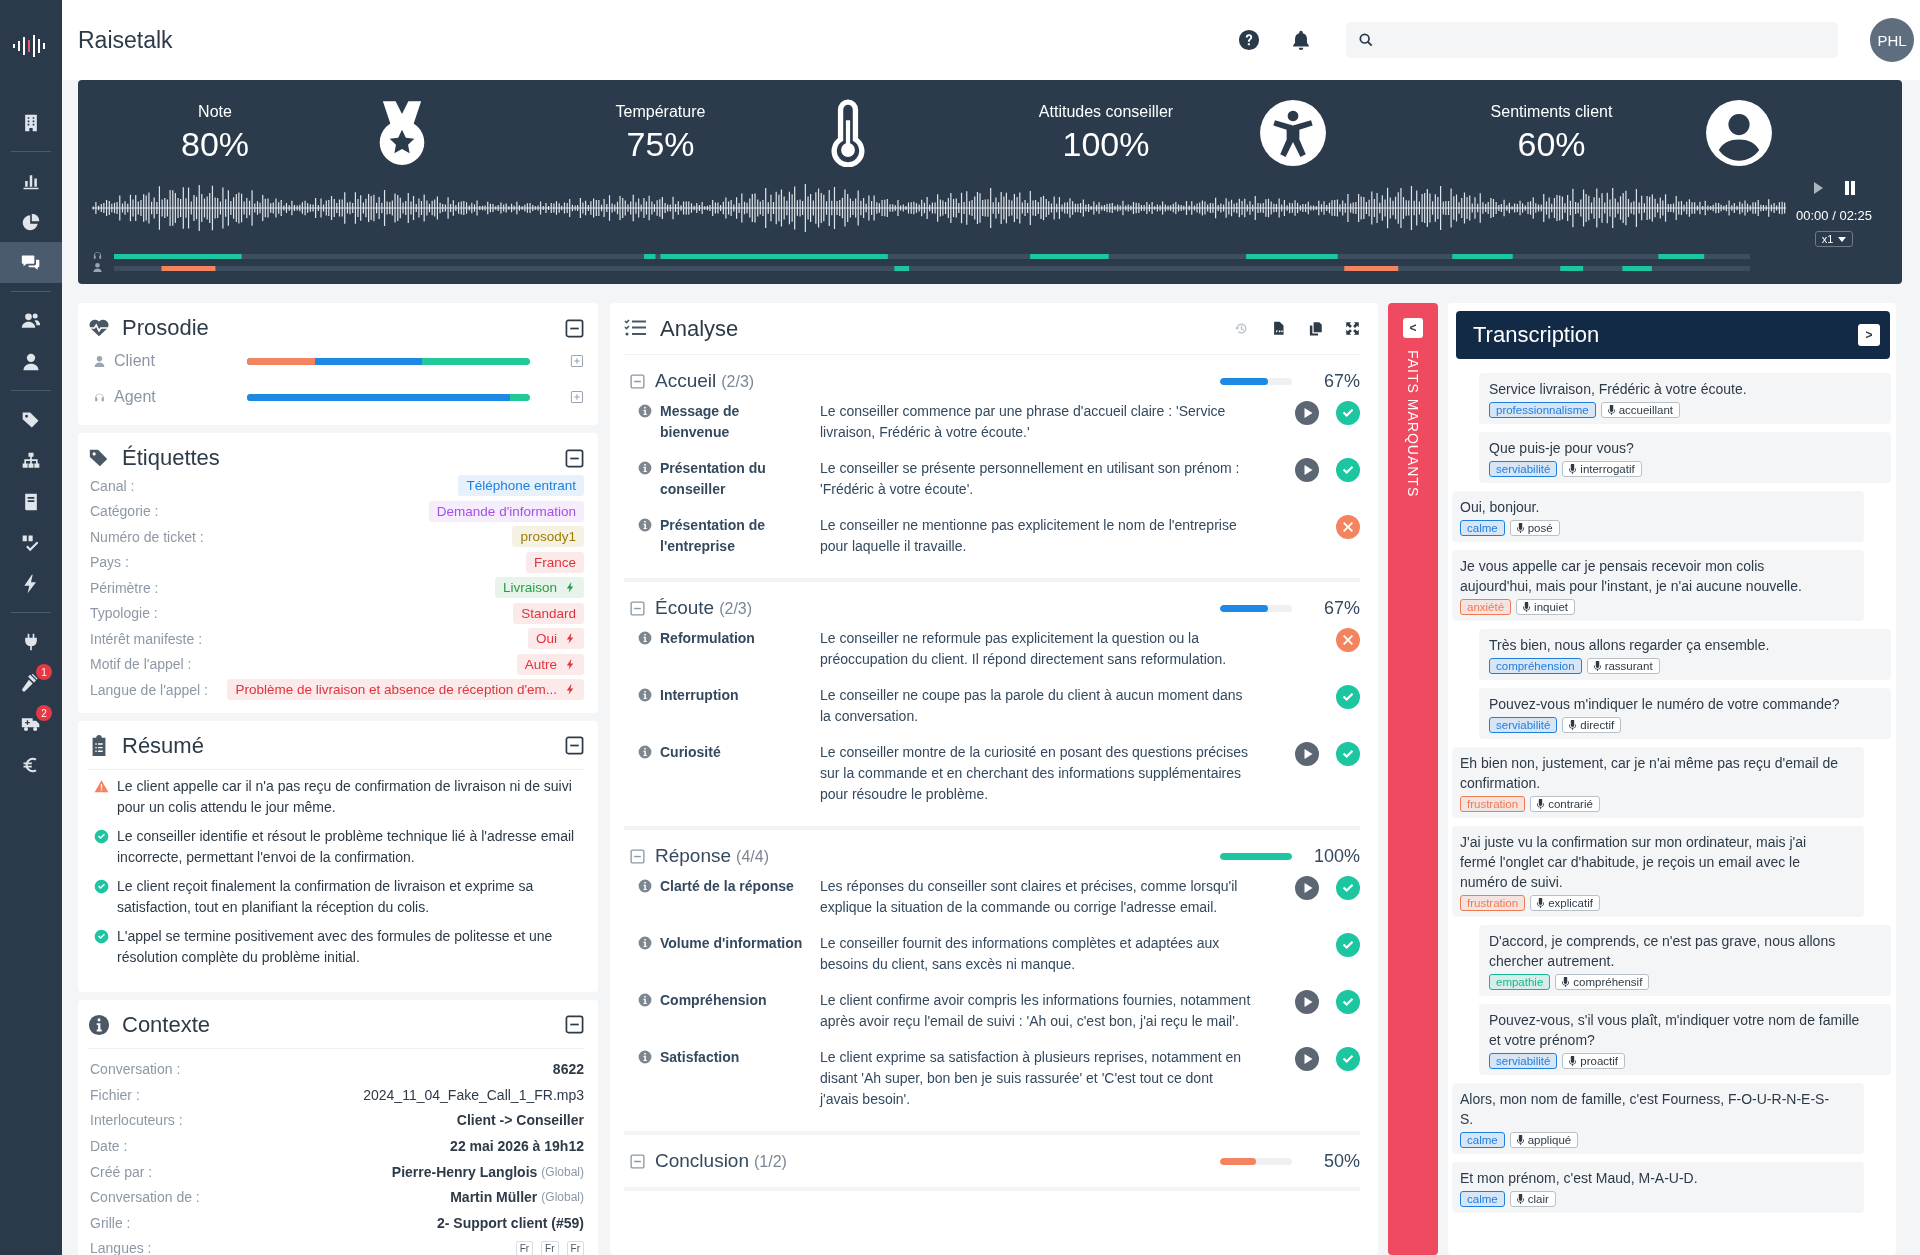 The image size is (1920, 1255). What do you see at coordinates (1315, 328) in the screenshot?
I see `copy-icon` at bounding box center [1315, 328].